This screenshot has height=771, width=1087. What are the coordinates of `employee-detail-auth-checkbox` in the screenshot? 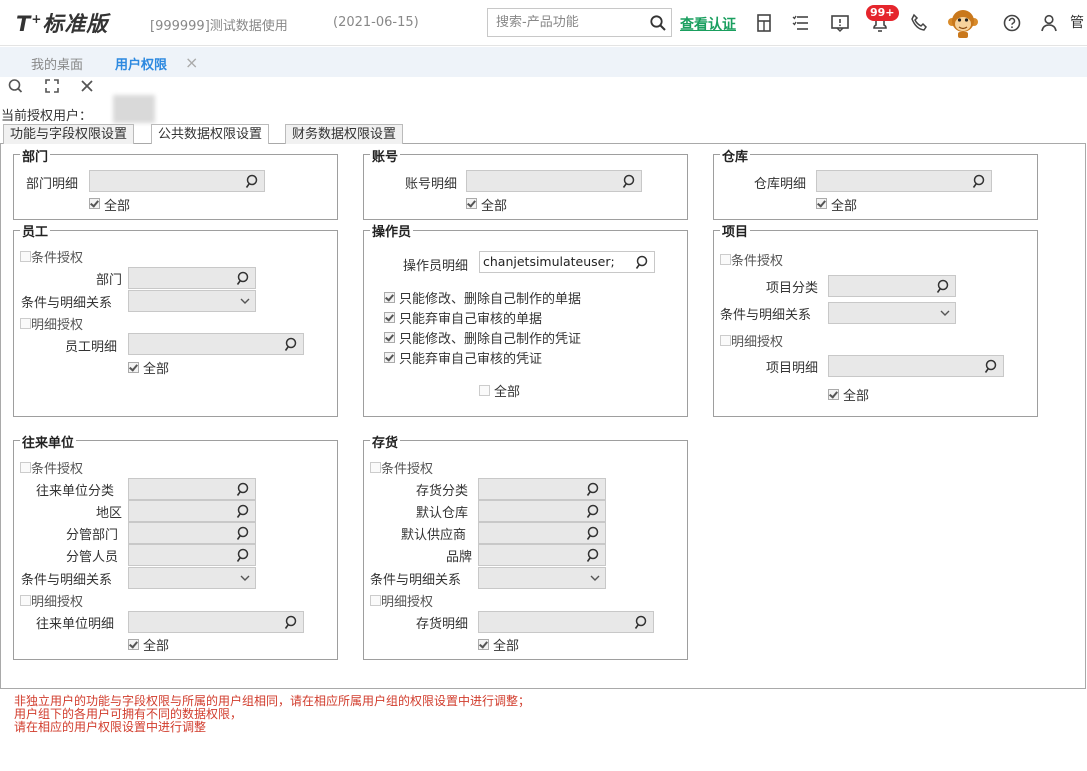 It's located at (25, 323).